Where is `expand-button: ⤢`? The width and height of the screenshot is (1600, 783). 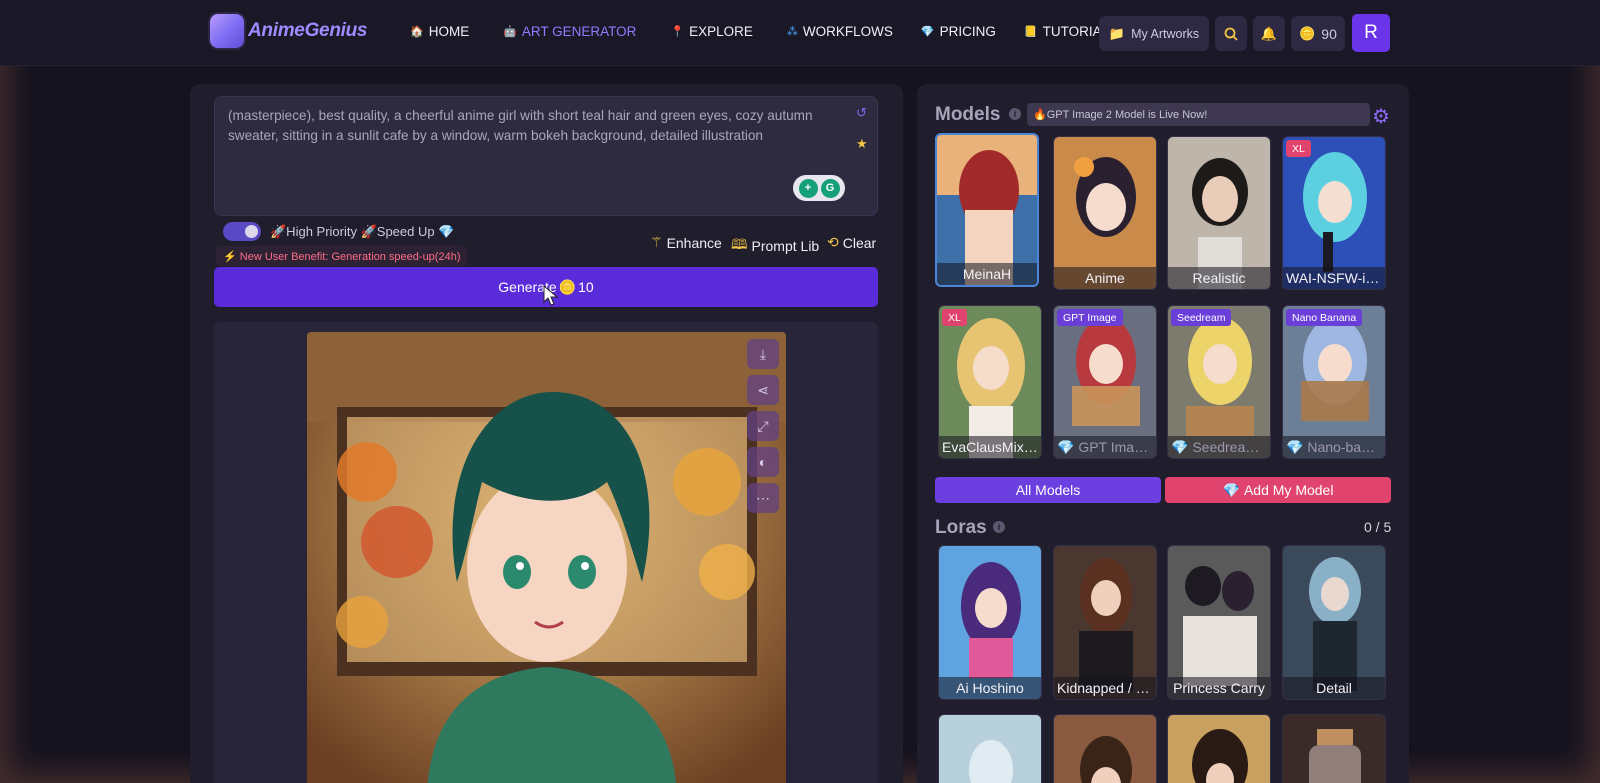 expand-button: ⤢ is located at coordinates (763, 426).